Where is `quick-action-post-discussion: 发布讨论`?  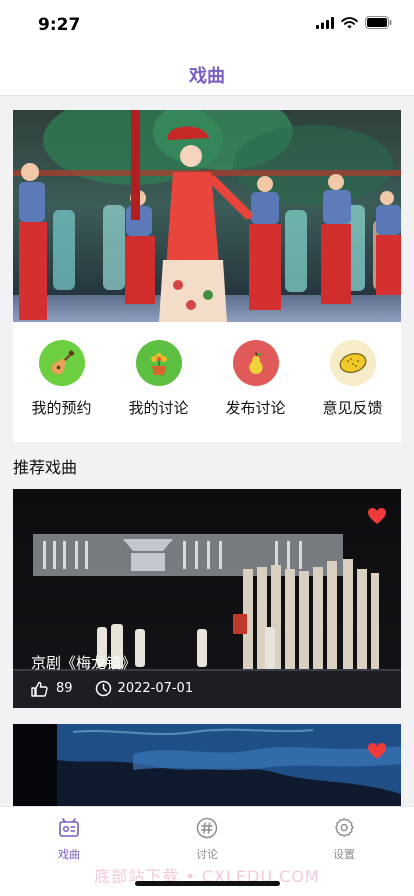 quick-action-post-discussion: 发布讨论 is located at coordinates (255, 379).